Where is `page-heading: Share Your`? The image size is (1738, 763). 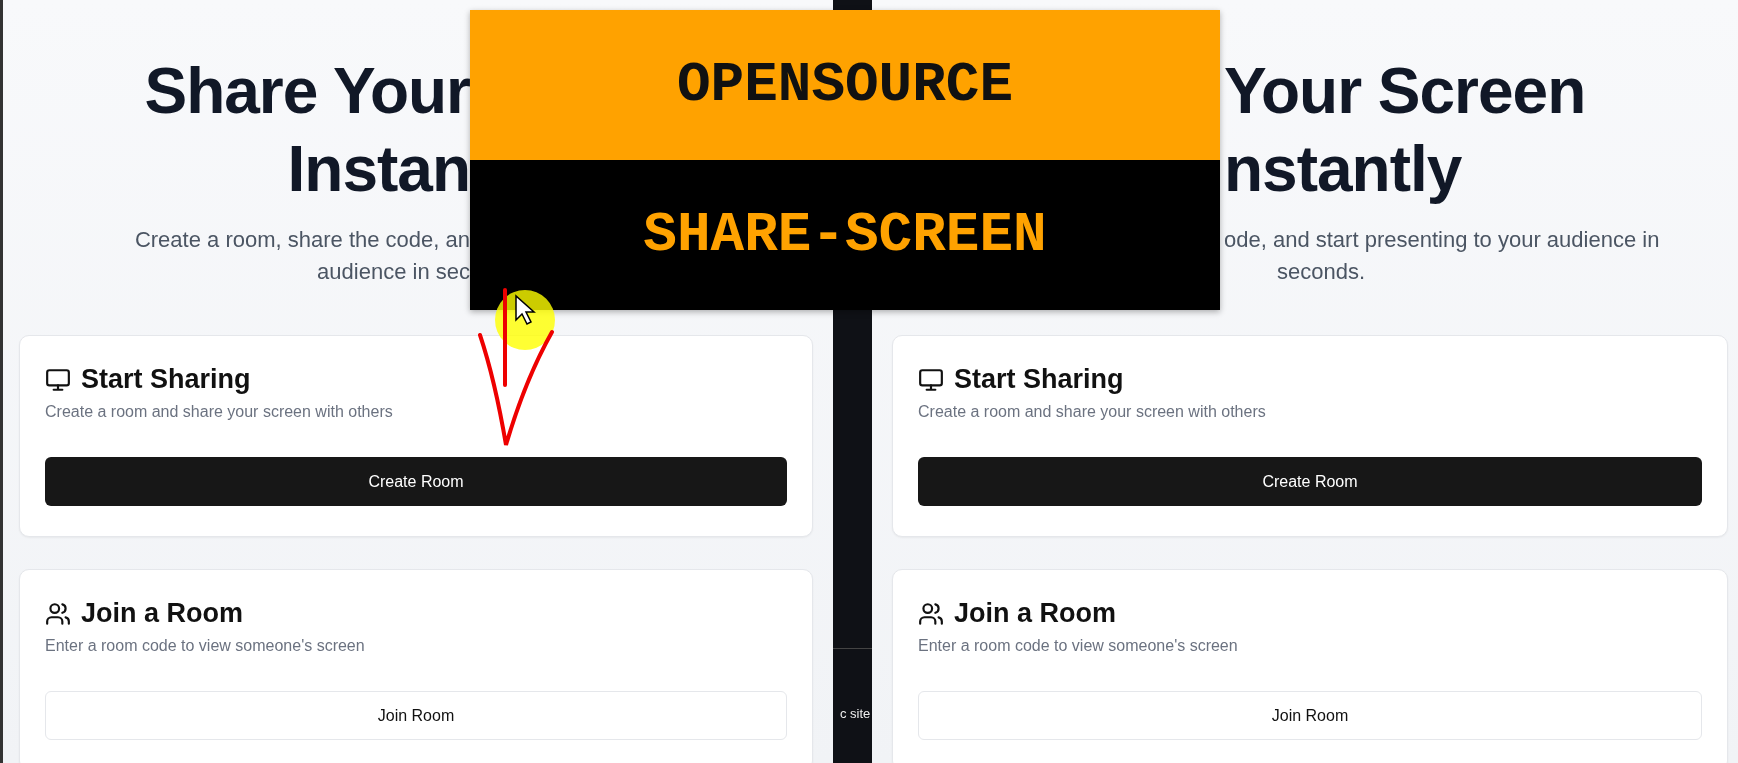
page-heading: Share Your is located at coordinates (307, 91).